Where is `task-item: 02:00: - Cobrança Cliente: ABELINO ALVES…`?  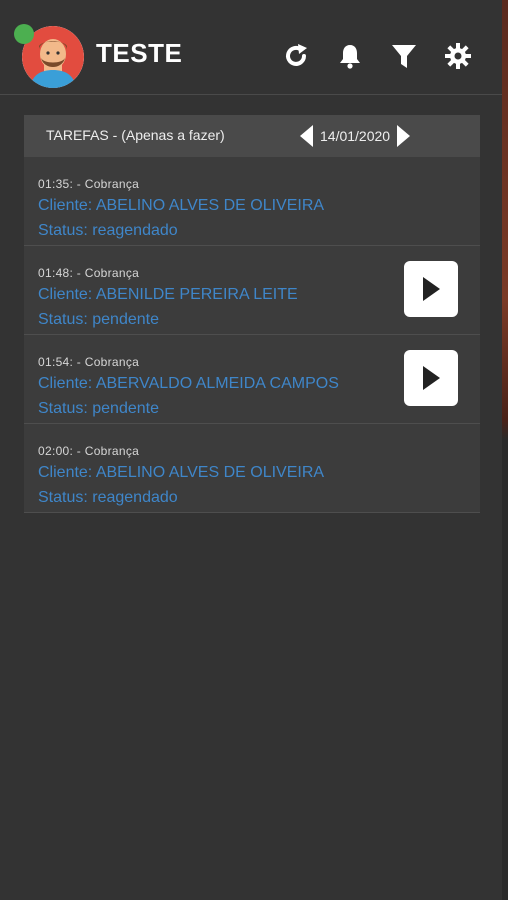
task-item: 02:00: - Cobrança Cliente: ABELINO ALVES… is located at coordinates (252, 468).